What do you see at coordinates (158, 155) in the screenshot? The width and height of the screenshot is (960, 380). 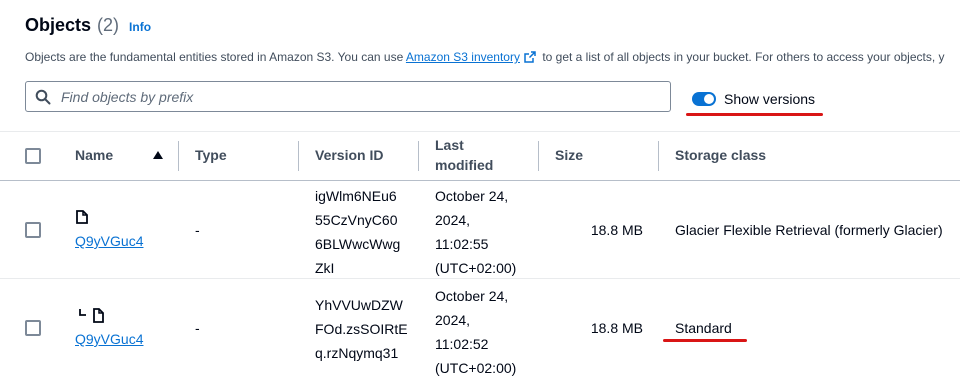 I see `sort-ascending-icon` at bounding box center [158, 155].